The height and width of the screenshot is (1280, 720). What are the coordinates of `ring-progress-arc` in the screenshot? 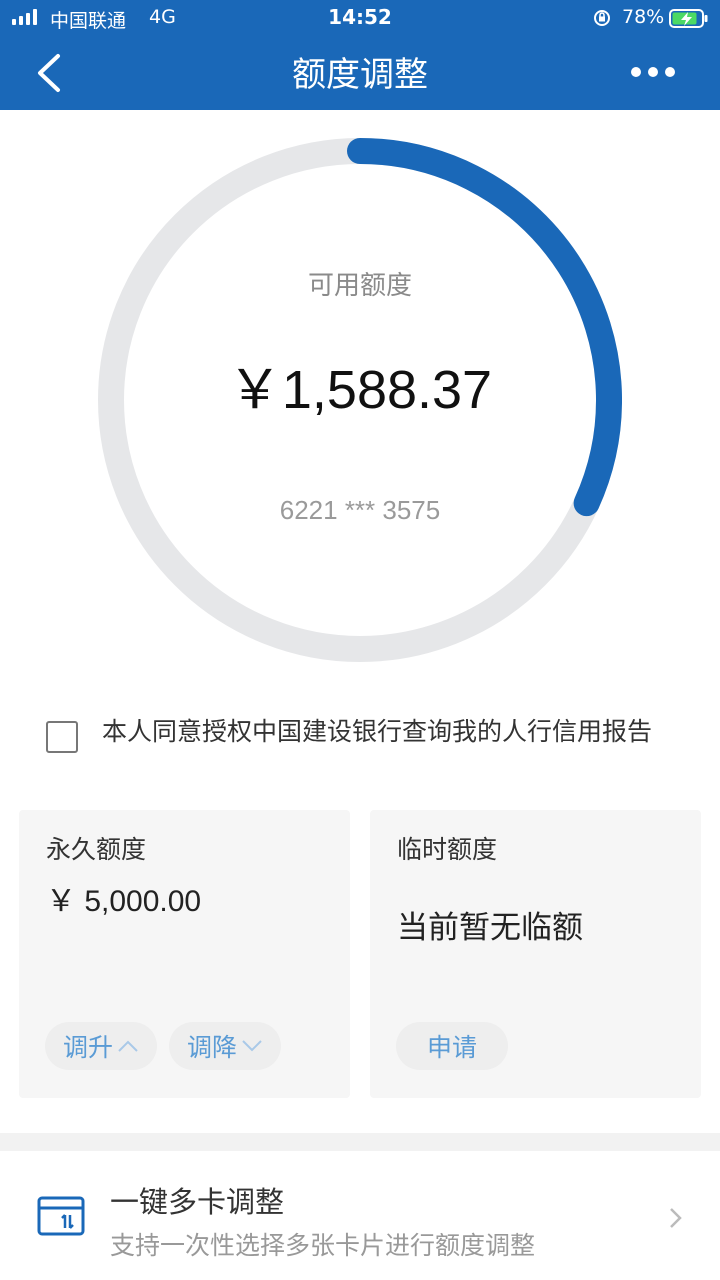 It's located at (484, 327).